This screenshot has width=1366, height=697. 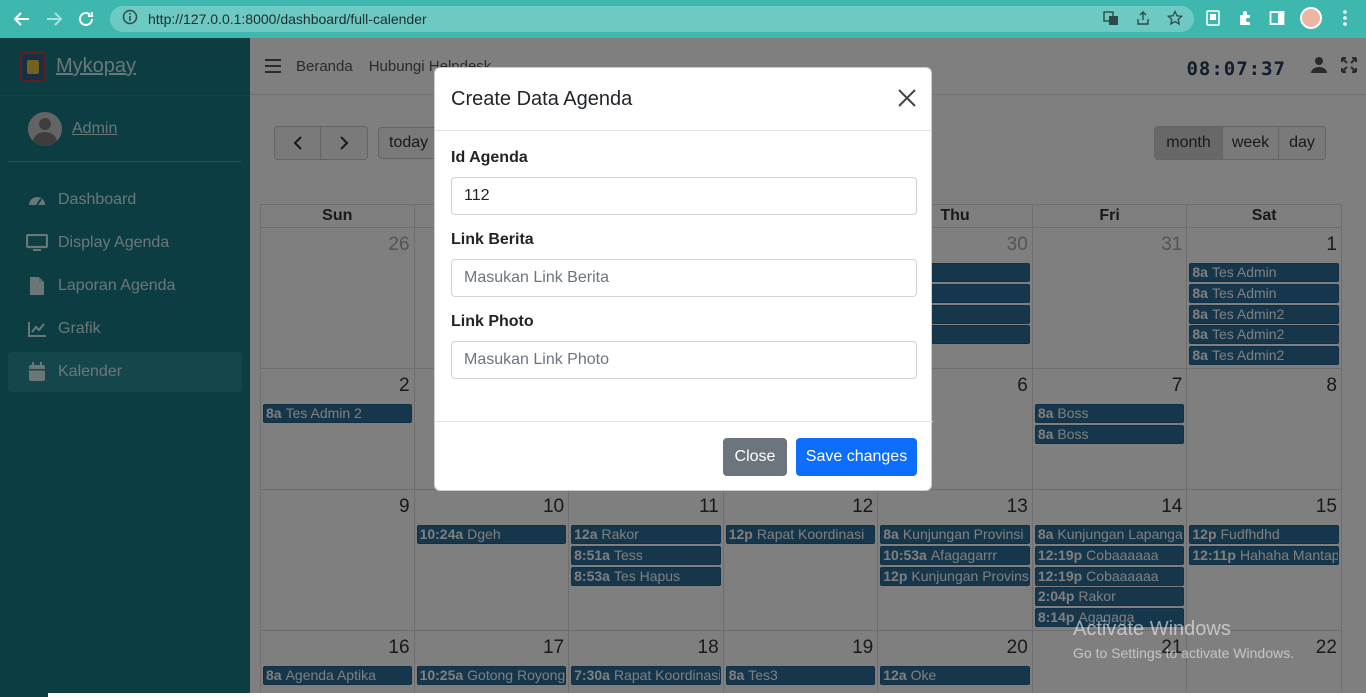 What do you see at coordinates (492, 239) in the screenshot?
I see `link-berita-label: Link Berita` at bounding box center [492, 239].